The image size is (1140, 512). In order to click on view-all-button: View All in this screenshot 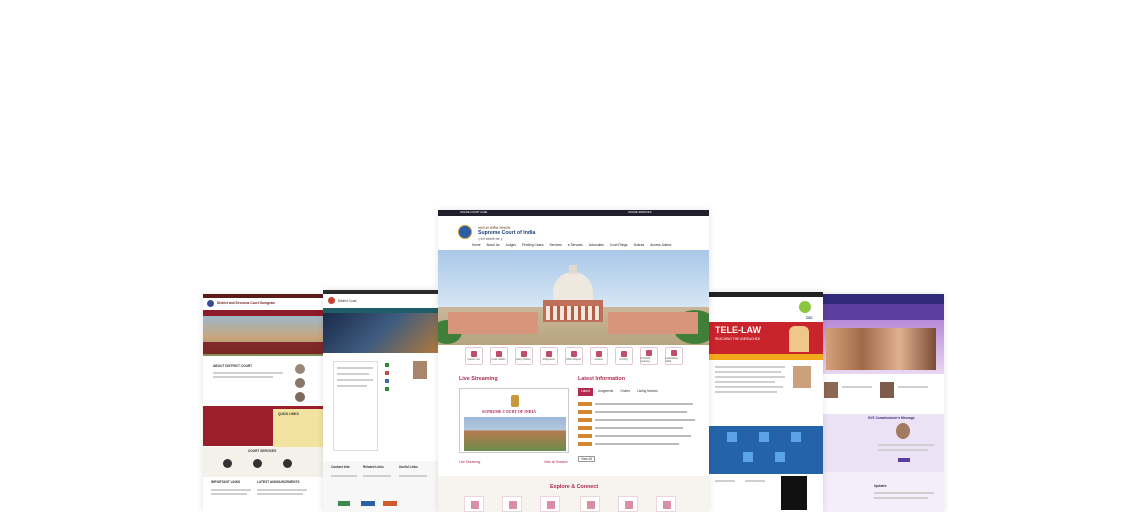, I will do `click(587, 459)`.